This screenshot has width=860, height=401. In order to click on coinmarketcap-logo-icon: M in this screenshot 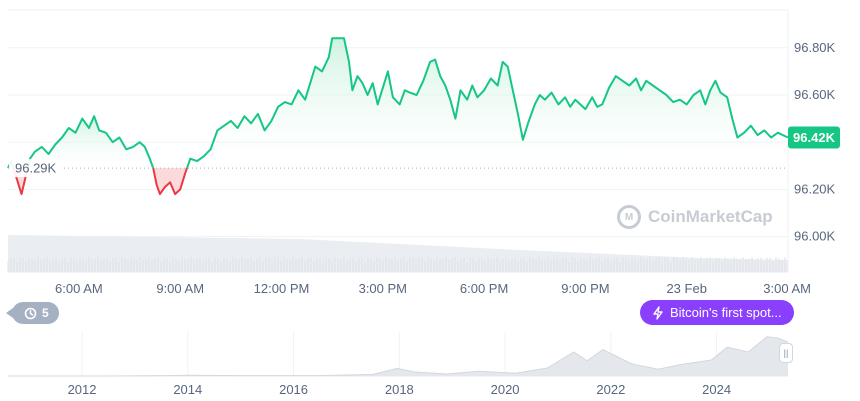, I will do `click(629, 217)`.